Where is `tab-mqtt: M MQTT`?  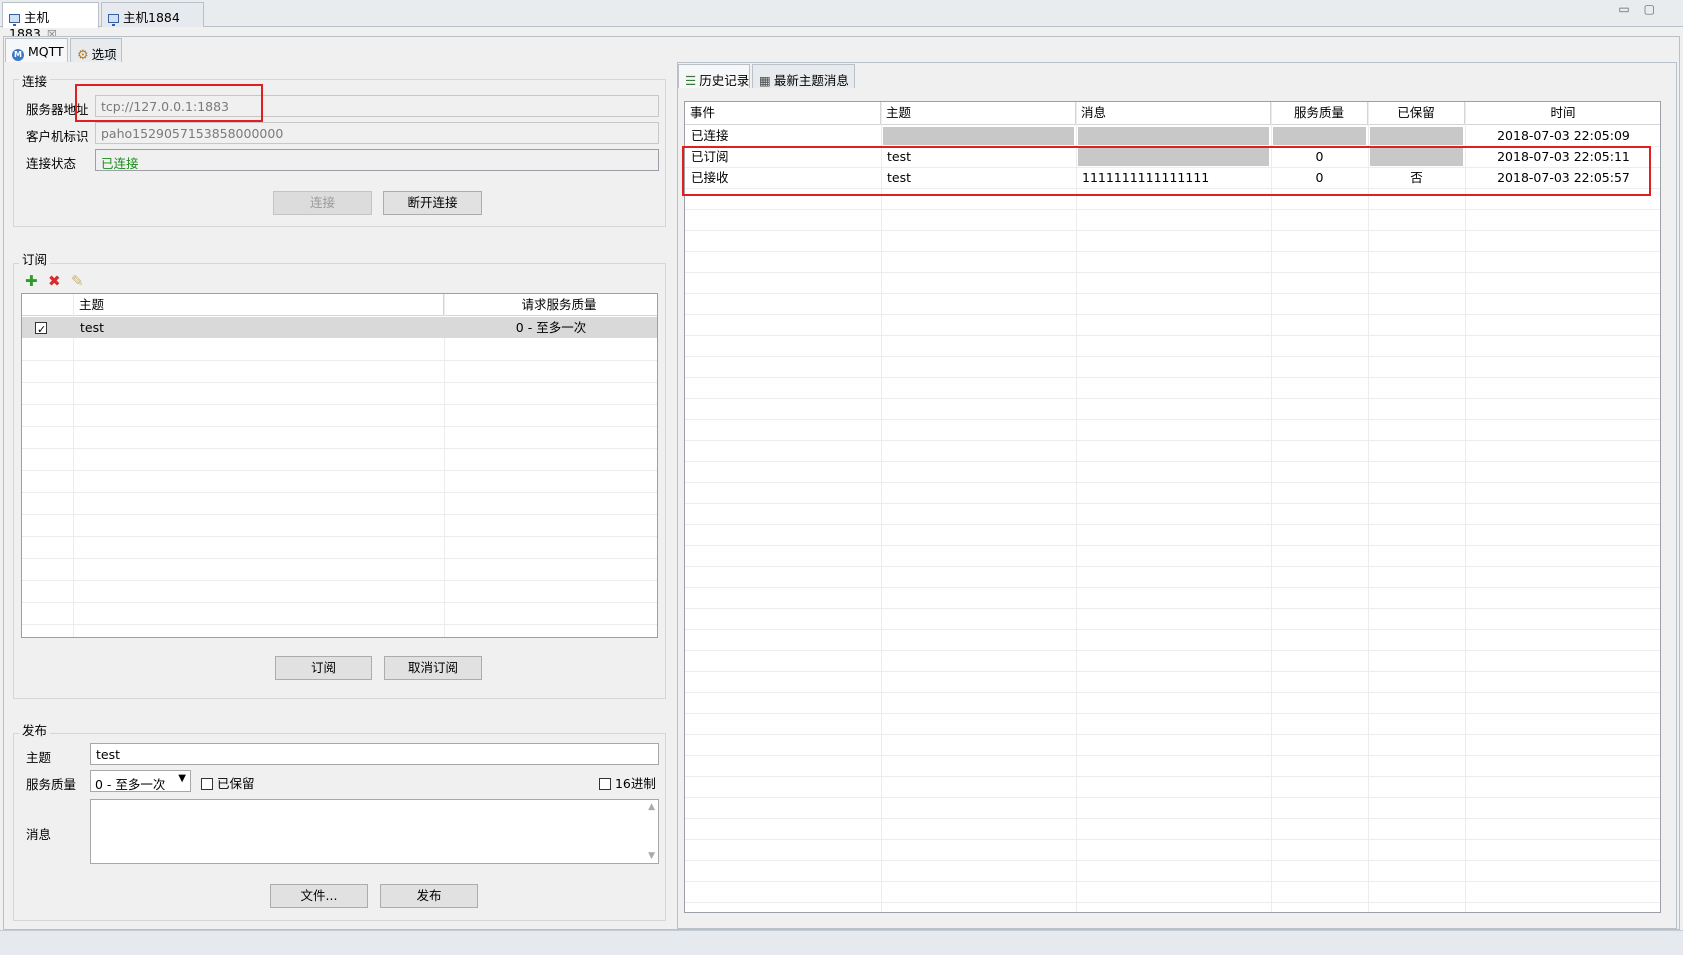 tab-mqtt: M MQTT is located at coordinates (36, 50).